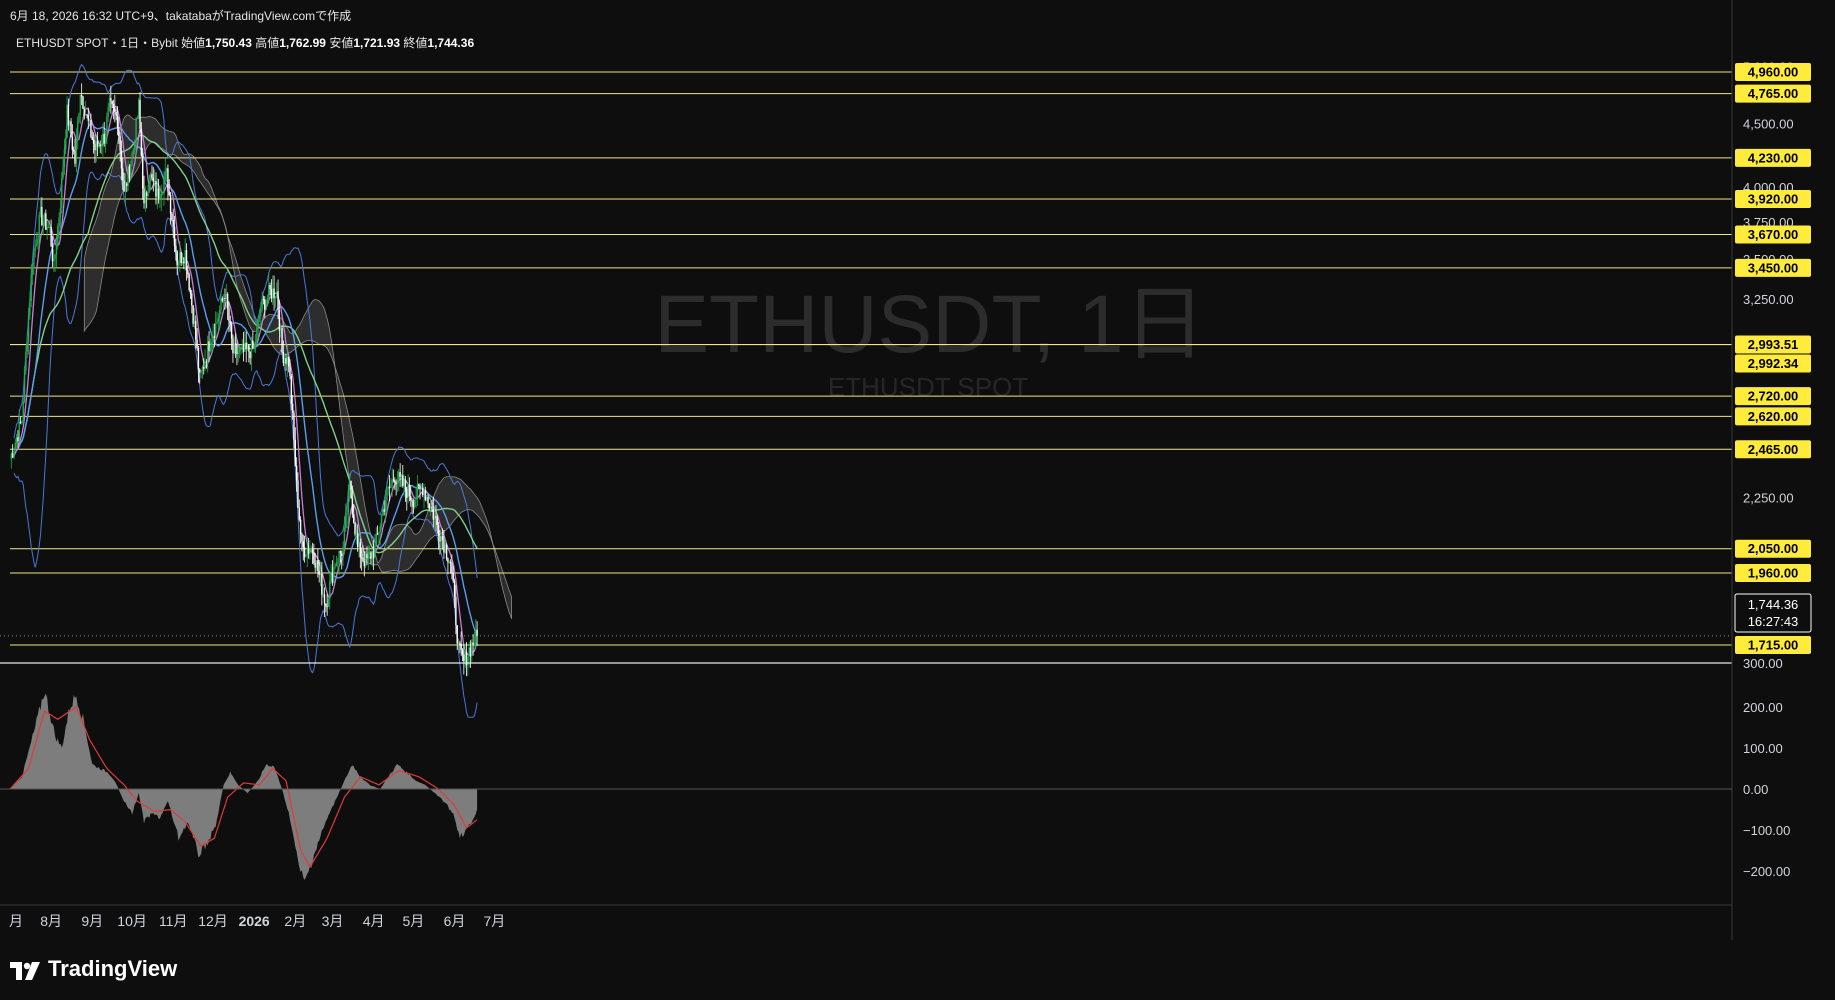 The height and width of the screenshot is (1000, 1835). What do you see at coordinates (1773, 344) in the screenshot?
I see `level-label: 2,993.51` at bounding box center [1773, 344].